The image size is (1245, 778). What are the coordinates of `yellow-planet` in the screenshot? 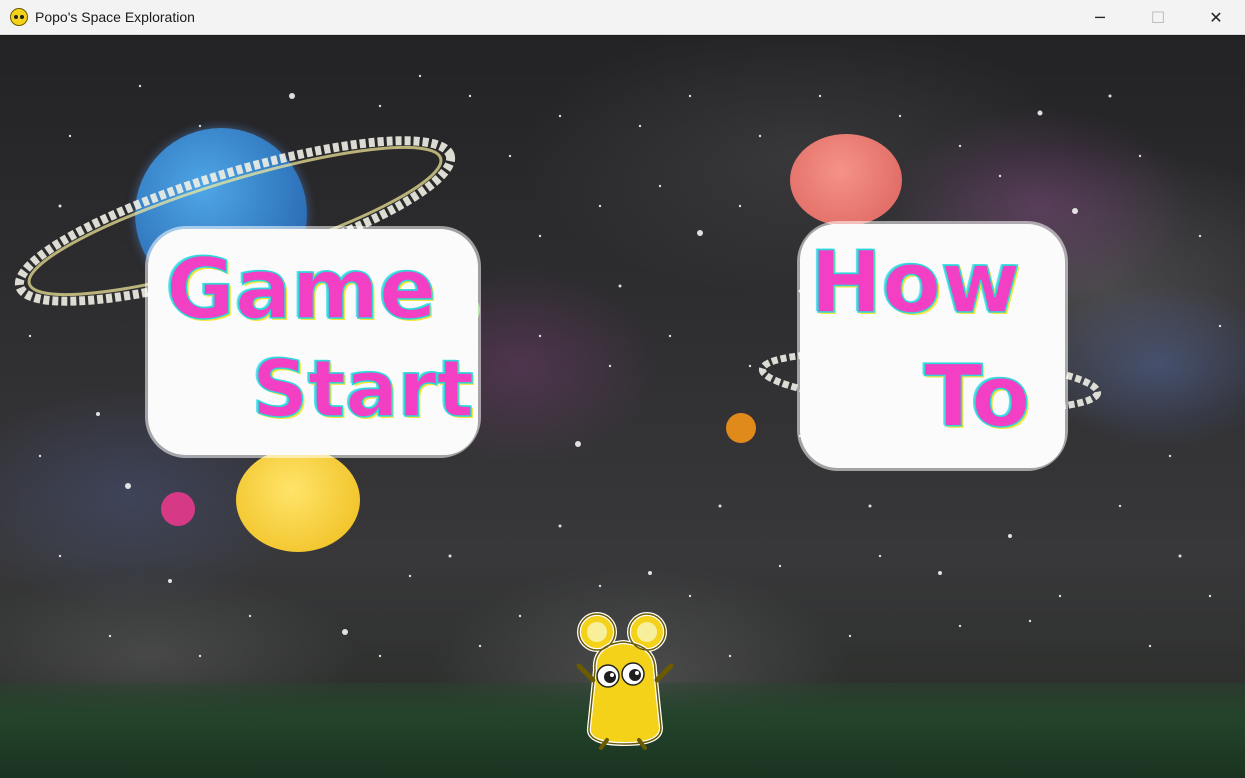 It's located at (298, 500).